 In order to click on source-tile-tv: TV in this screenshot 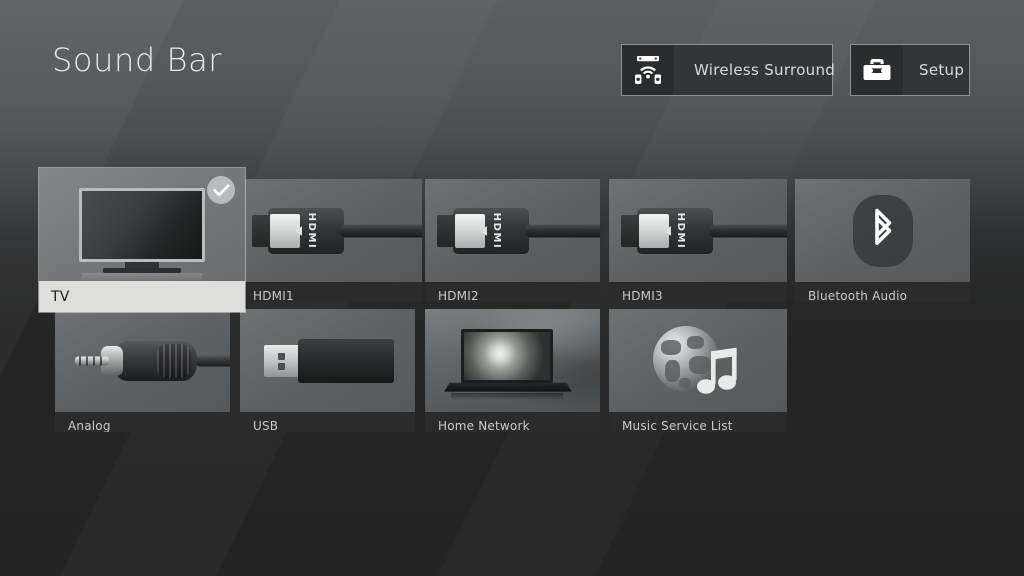, I will do `click(142, 240)`.